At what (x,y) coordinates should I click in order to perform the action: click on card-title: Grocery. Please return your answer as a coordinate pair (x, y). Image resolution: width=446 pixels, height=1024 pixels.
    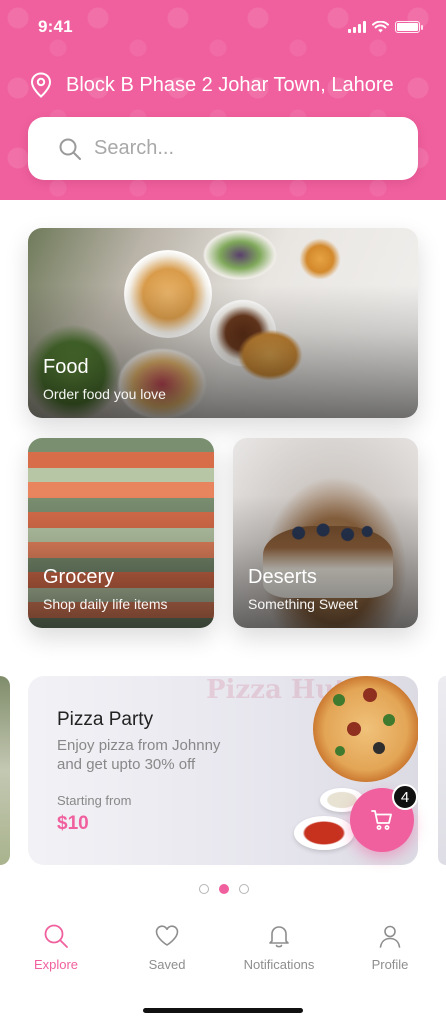
    Looking at the image, I should click on (79, 577).